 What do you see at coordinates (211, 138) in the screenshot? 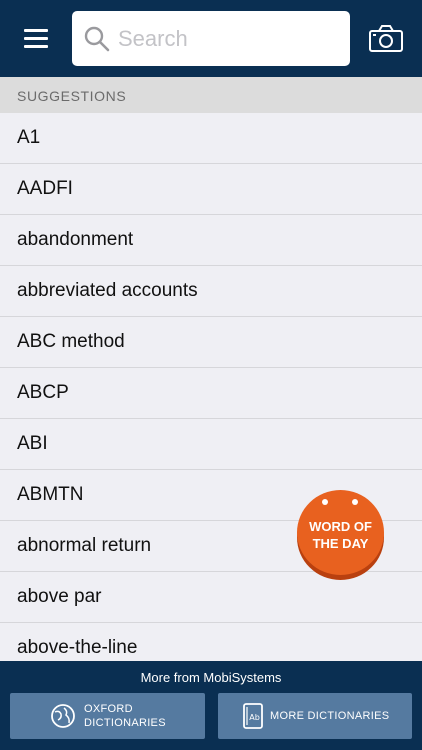
I see `list-item: A1` at bounding box center [211, 138].